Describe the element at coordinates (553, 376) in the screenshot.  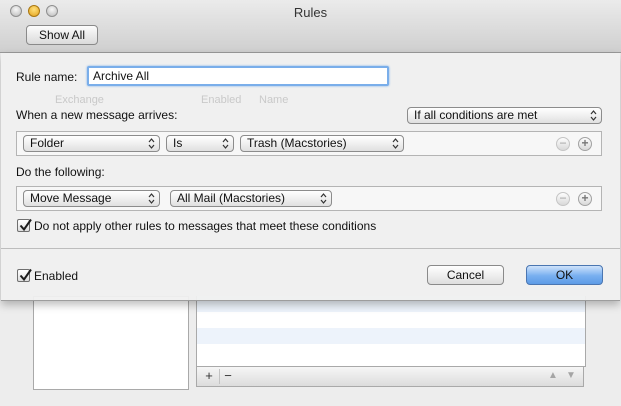
I see `move-up-icon: ▲` at that location.